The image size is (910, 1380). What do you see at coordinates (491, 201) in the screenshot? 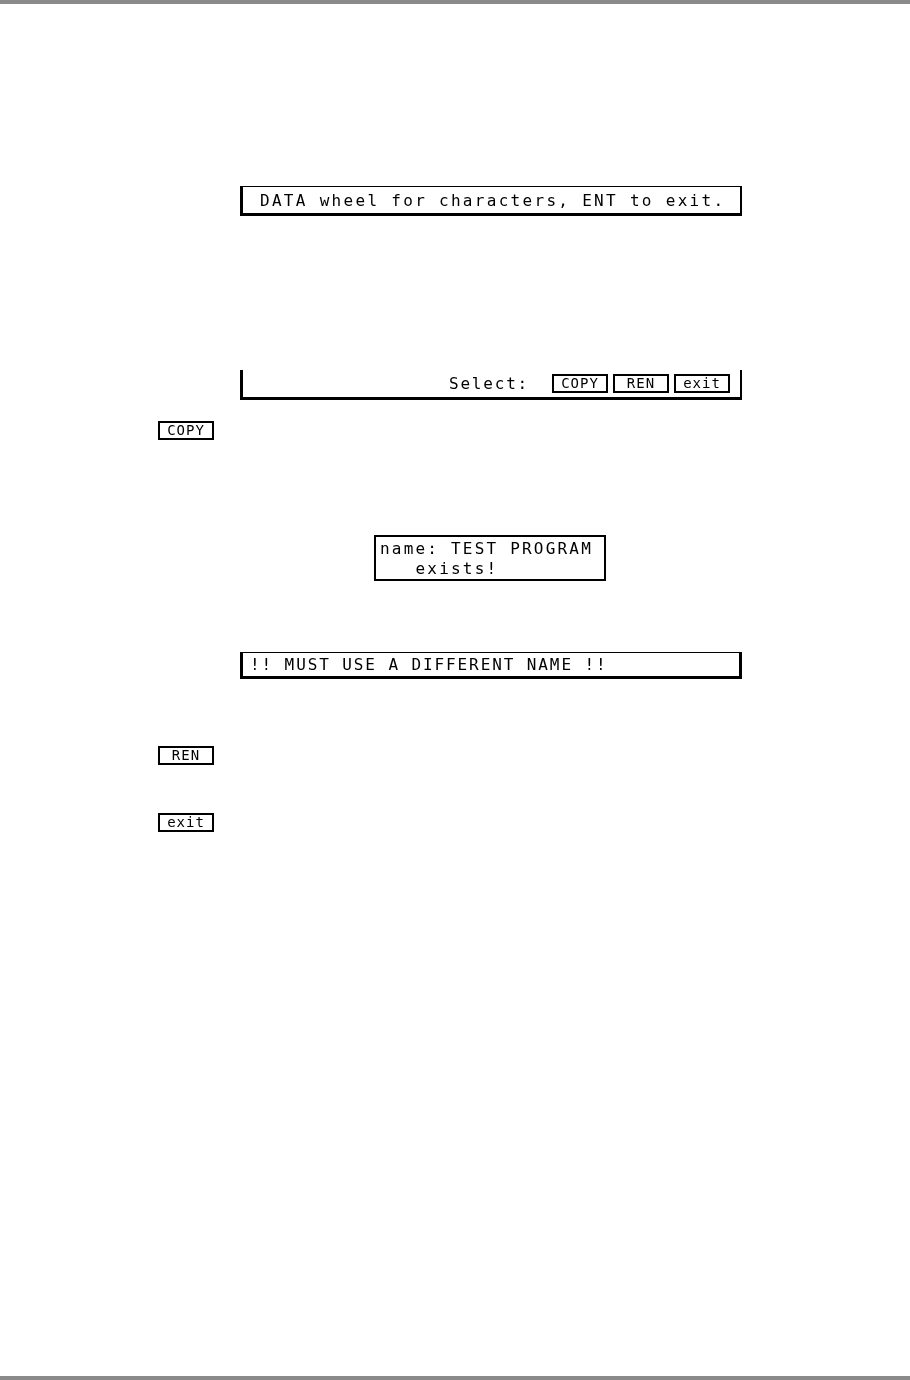
I see `lcd-message: DATA wheel for characters, ENT to exit.` at bounding box center [491, 201].